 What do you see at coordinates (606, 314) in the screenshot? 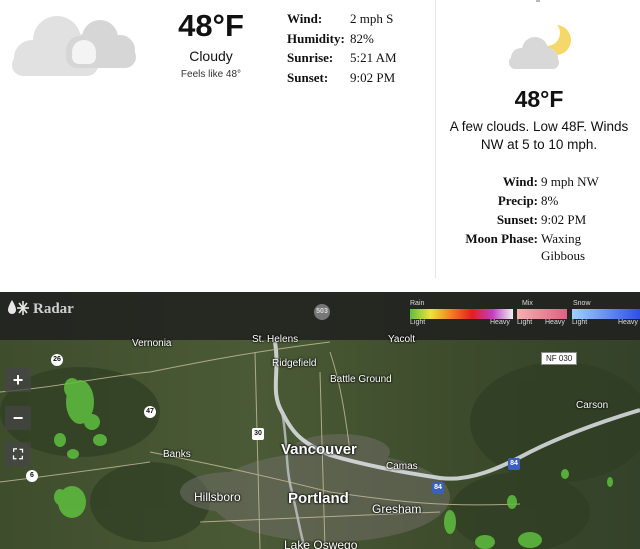
I see `legend-snow-bar` at bounding box center [606, 314].